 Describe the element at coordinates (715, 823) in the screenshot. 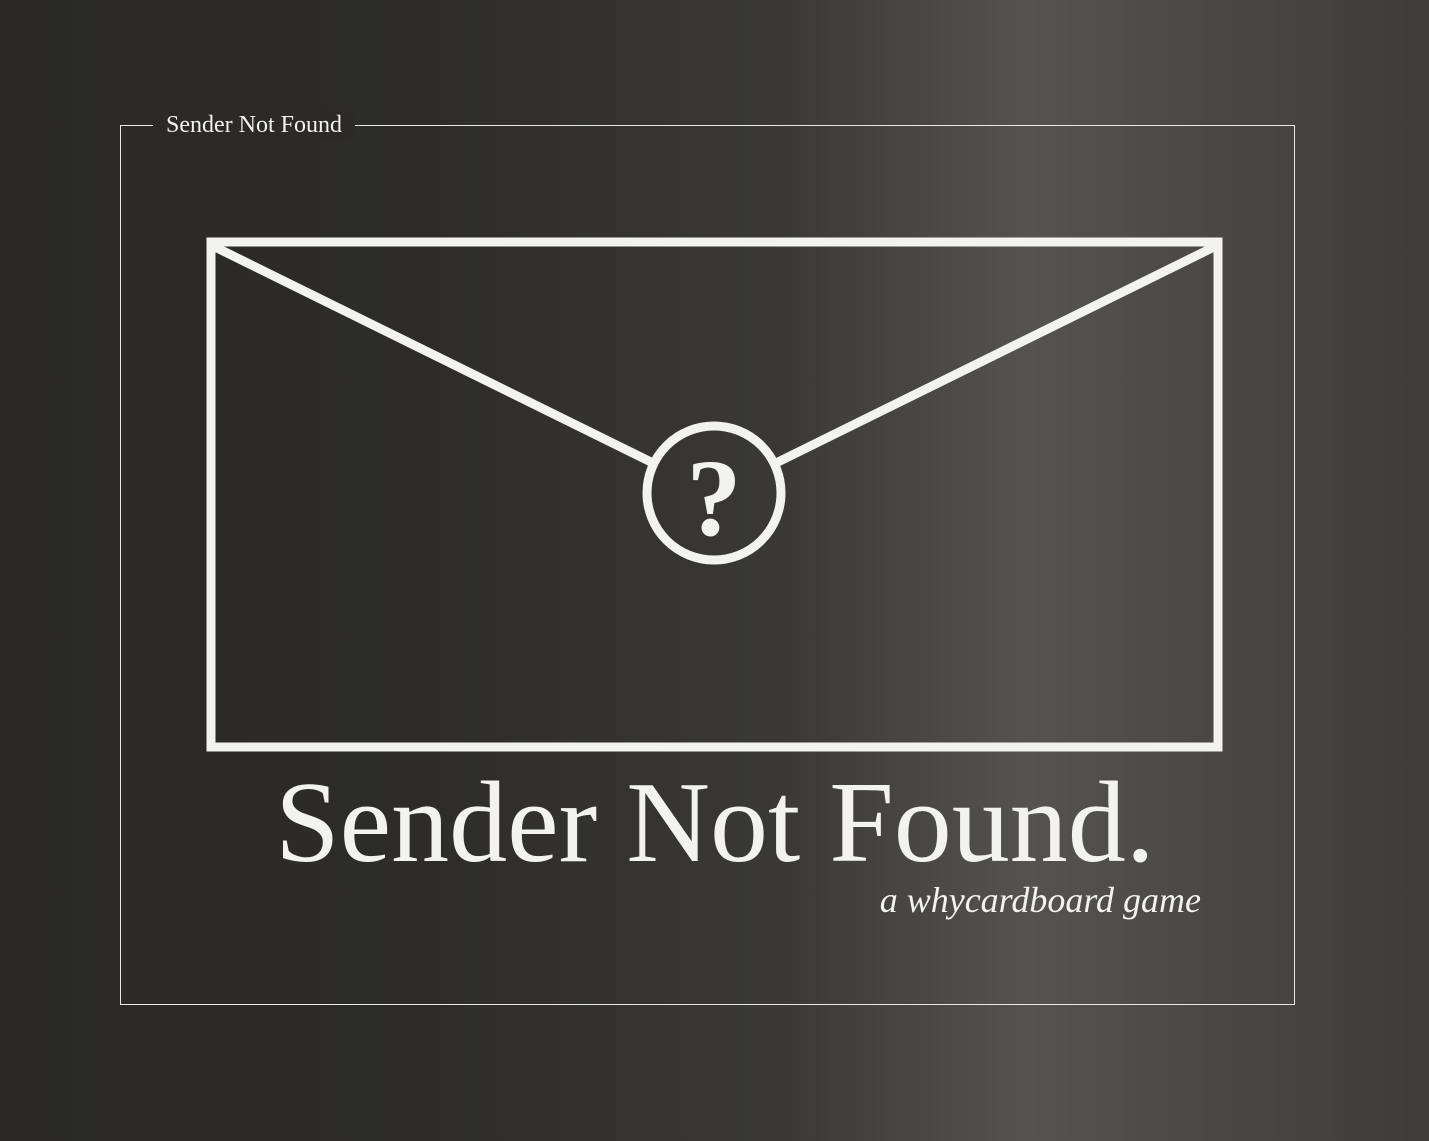

I see `game-title: Sender Not Found.` at that location.